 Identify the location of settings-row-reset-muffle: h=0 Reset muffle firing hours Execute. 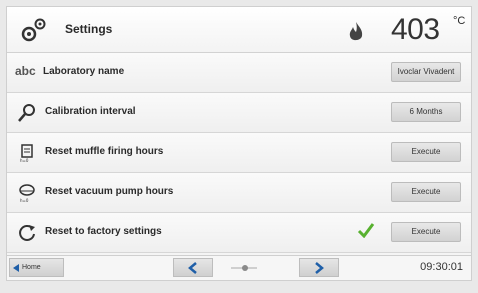
(239, 153).